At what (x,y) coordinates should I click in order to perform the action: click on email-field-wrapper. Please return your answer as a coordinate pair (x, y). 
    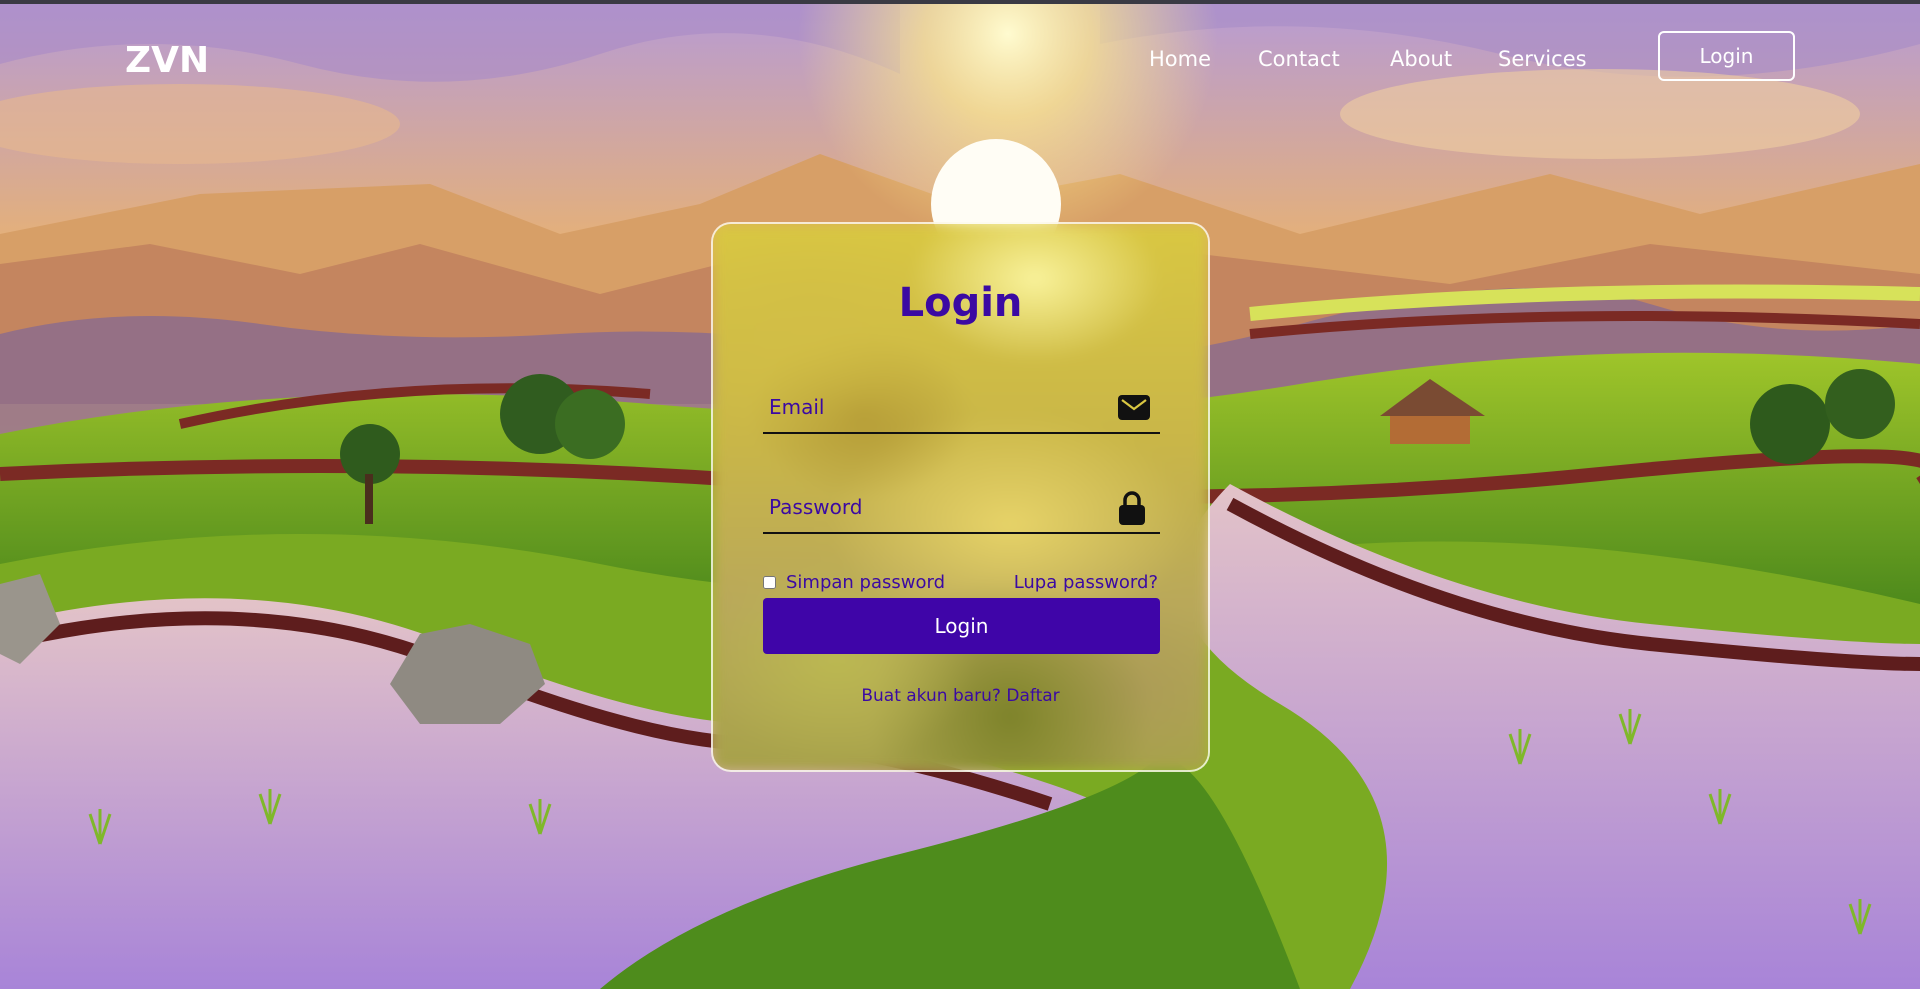
    Looking at the image, I should click on (961, 408).